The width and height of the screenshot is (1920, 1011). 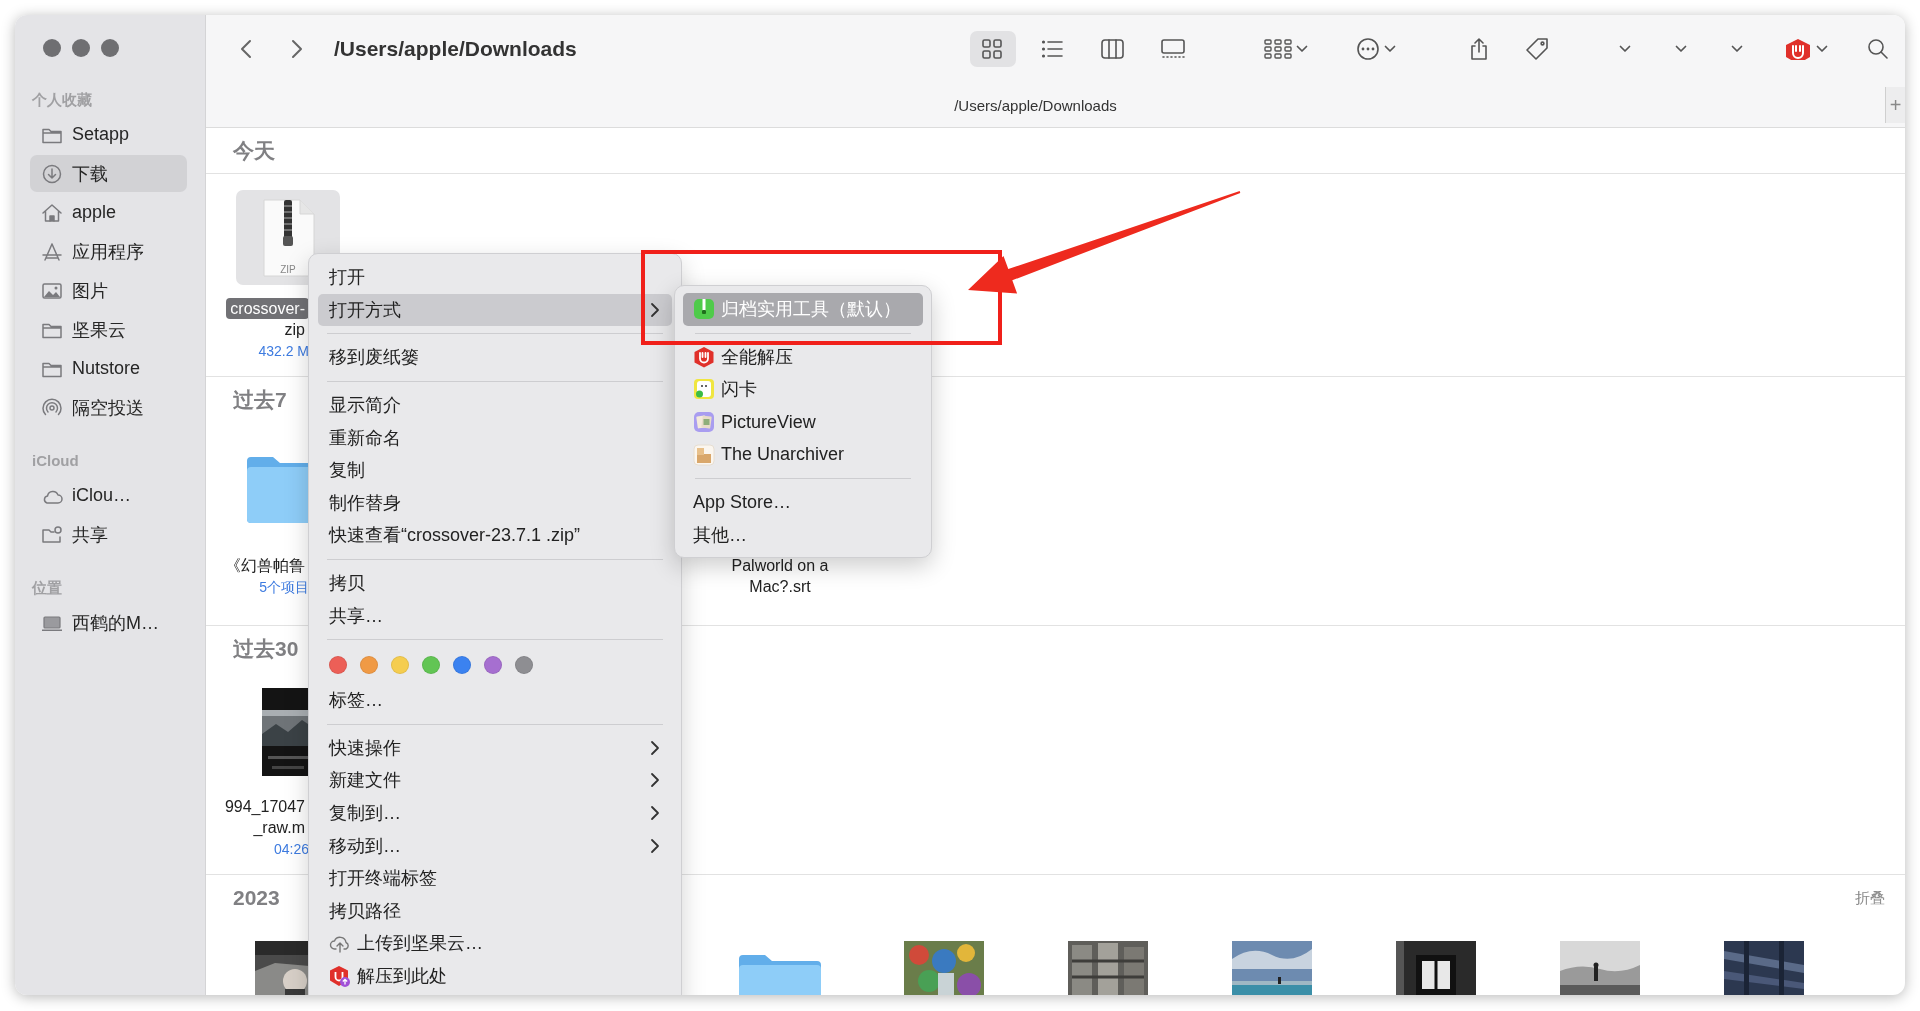 What do you see at coordinates (283, 351) in the screenshot?
I see `file-info: 432.2 M` at bounding box center [283, 351].